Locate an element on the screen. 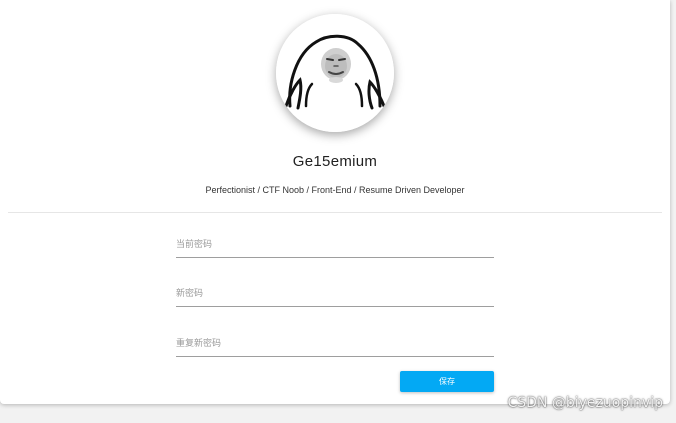 This screenshot has width=676, height=423. meme-face-avatar-icon is located at coordinates (335, 73).